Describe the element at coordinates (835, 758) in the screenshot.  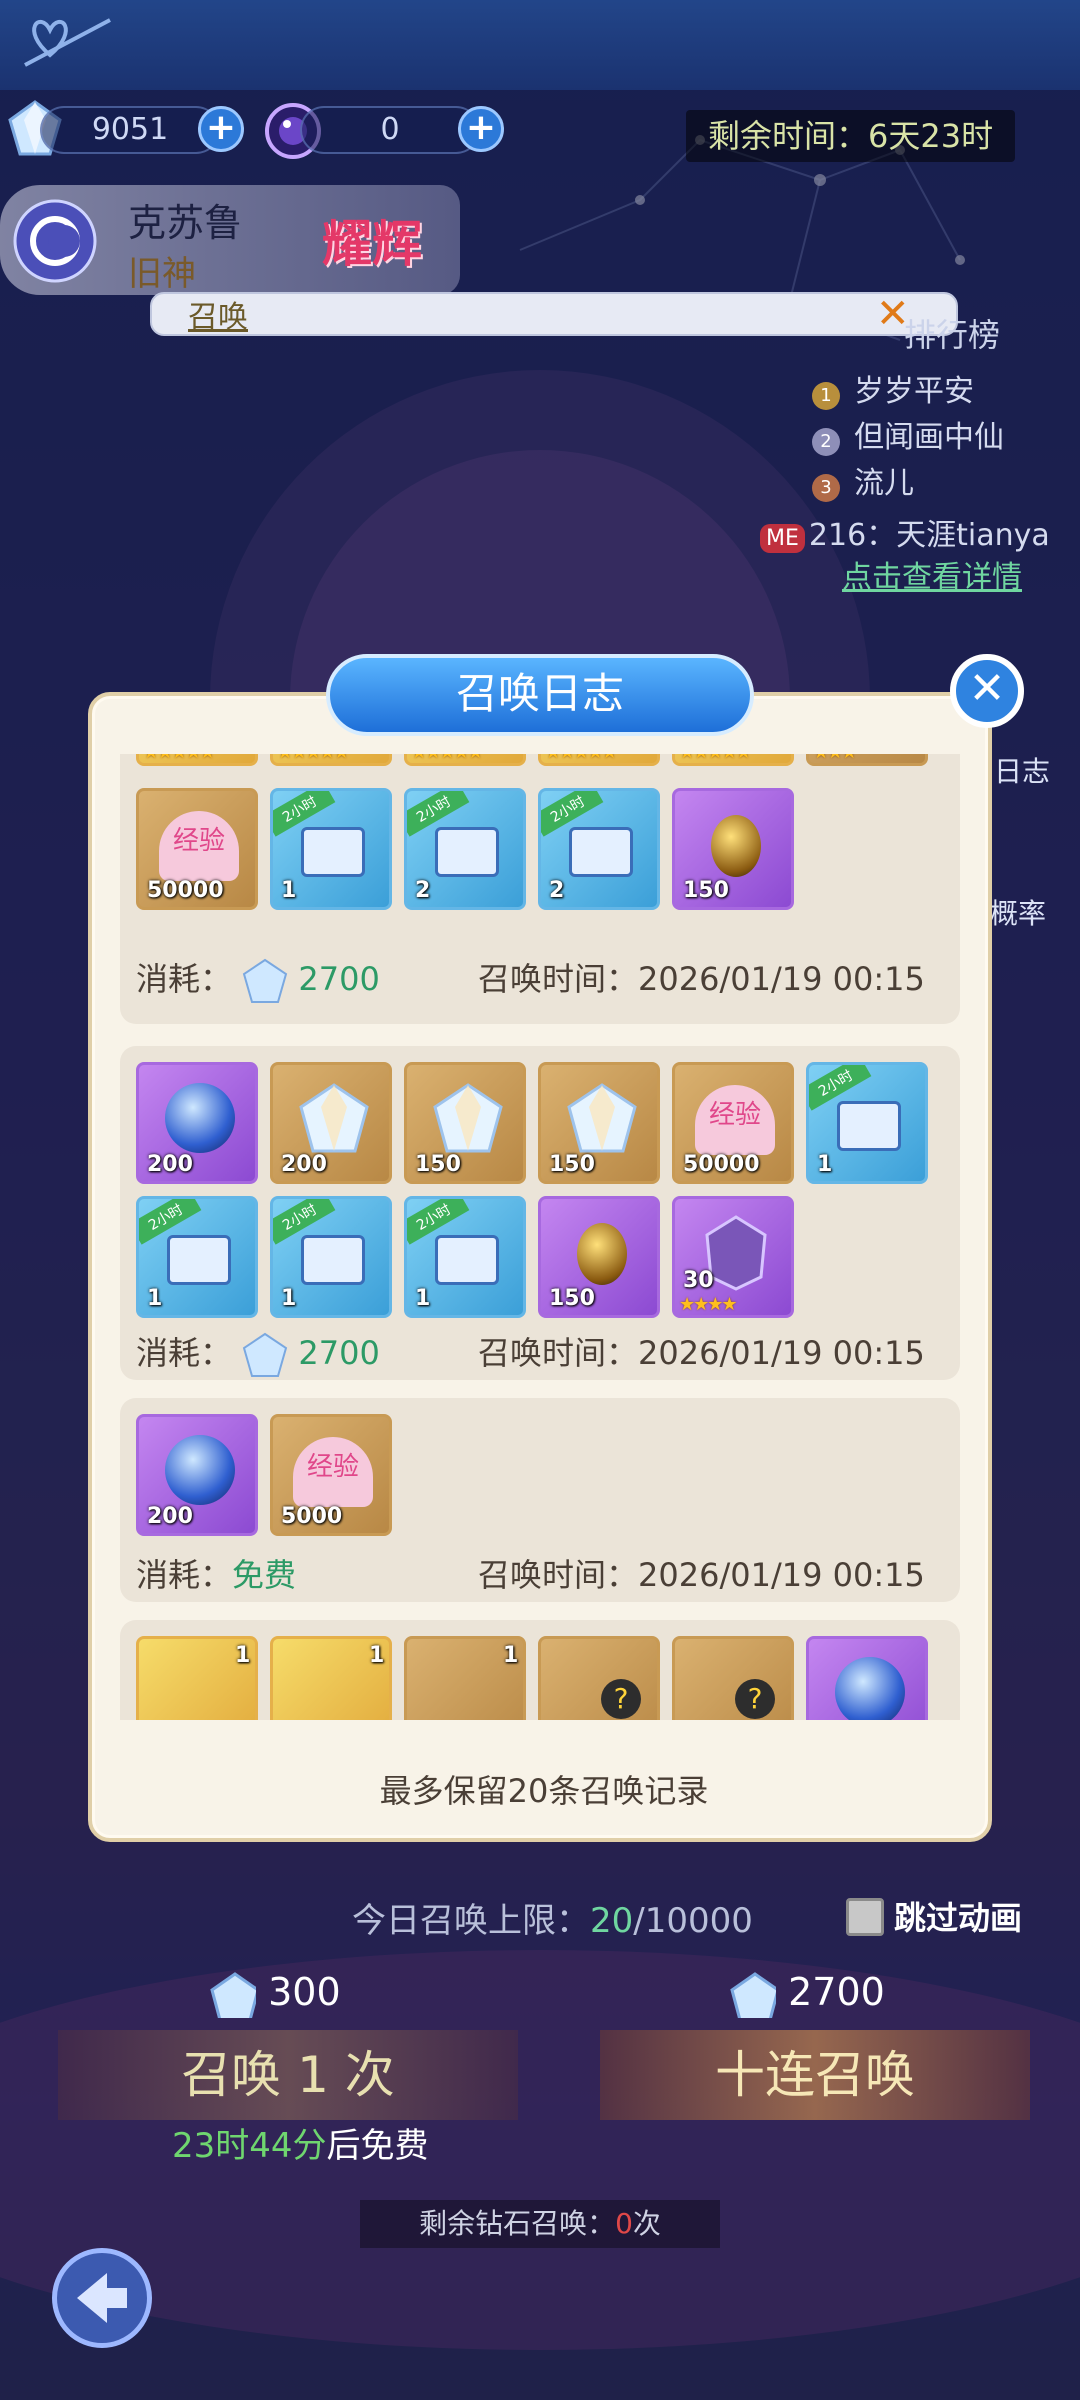
I see `star-rating: ★★★` at that location.